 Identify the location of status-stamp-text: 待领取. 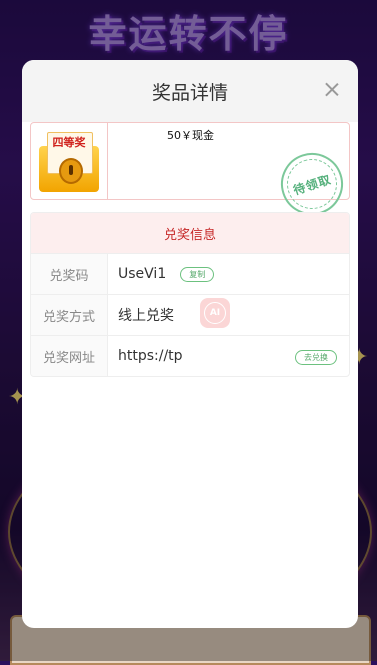
(312, 184).